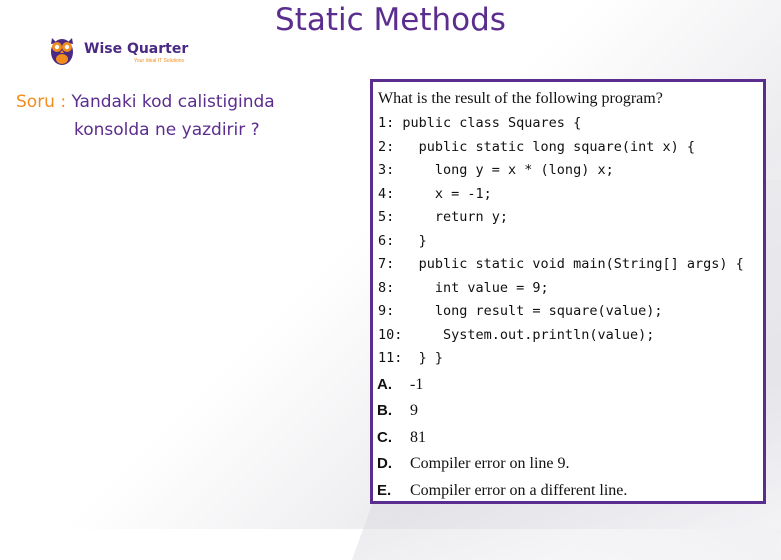 This screenshot has height=560, width=781. What do you see at coordinates (62, 51) in the screenshot?
I see `owl-icon` at bounding box center [62, 51].